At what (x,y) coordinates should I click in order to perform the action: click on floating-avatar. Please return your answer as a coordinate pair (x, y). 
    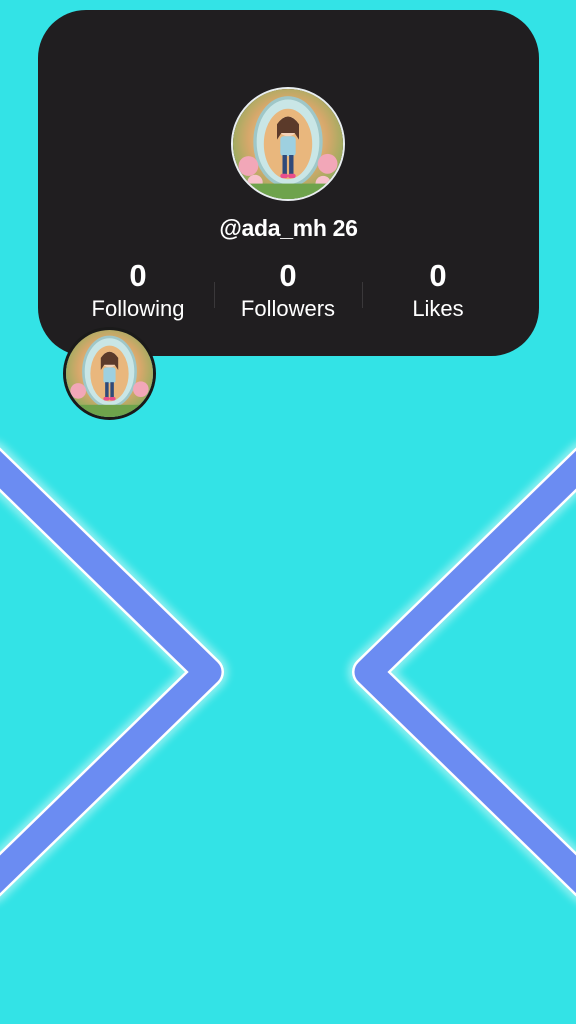
    Looking at the image, I should click on (109, 373).